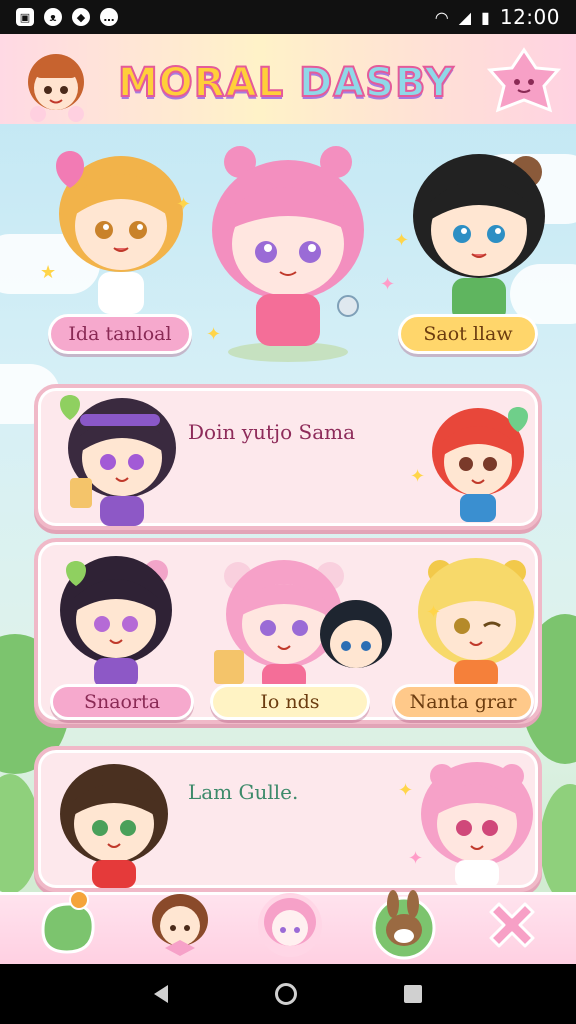 The image size is (576, 1024). Describe the element at coordinates (497, 17) in the screenshot. I see `status-right-icons: ◠ ◢ ▮ 12:00` at that location.